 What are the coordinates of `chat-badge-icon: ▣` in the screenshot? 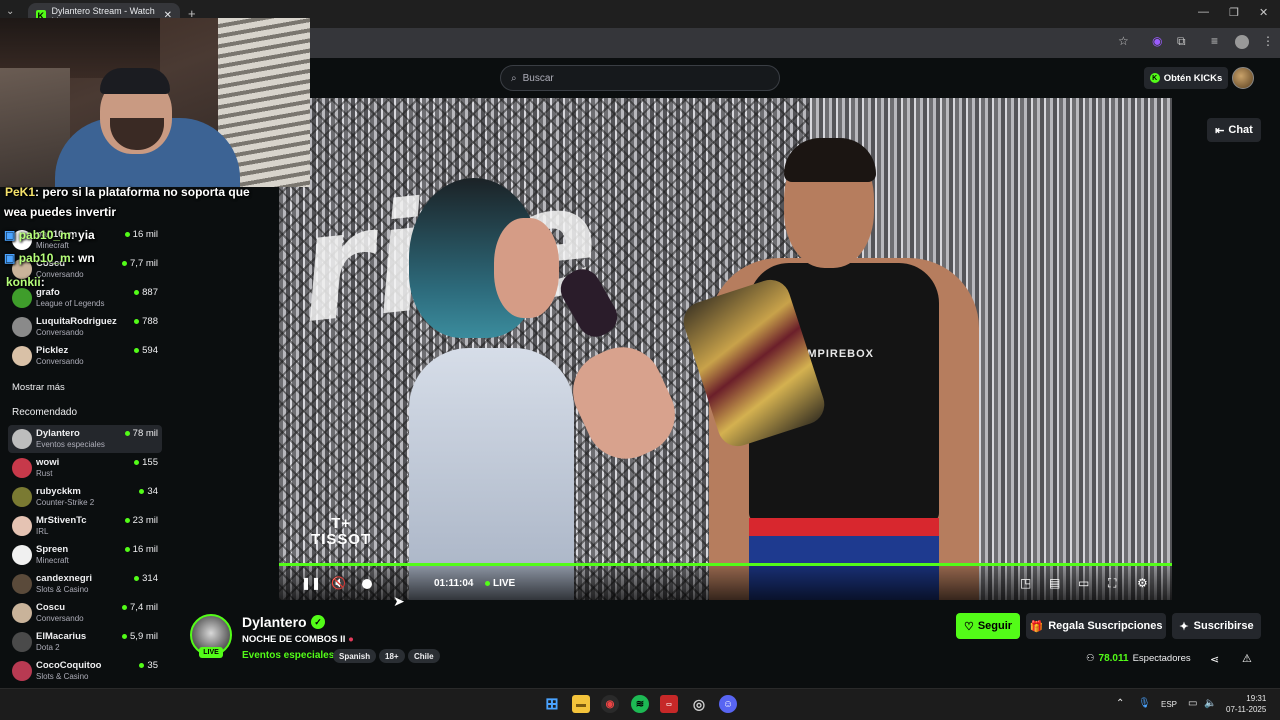 It's located at (10, 235).